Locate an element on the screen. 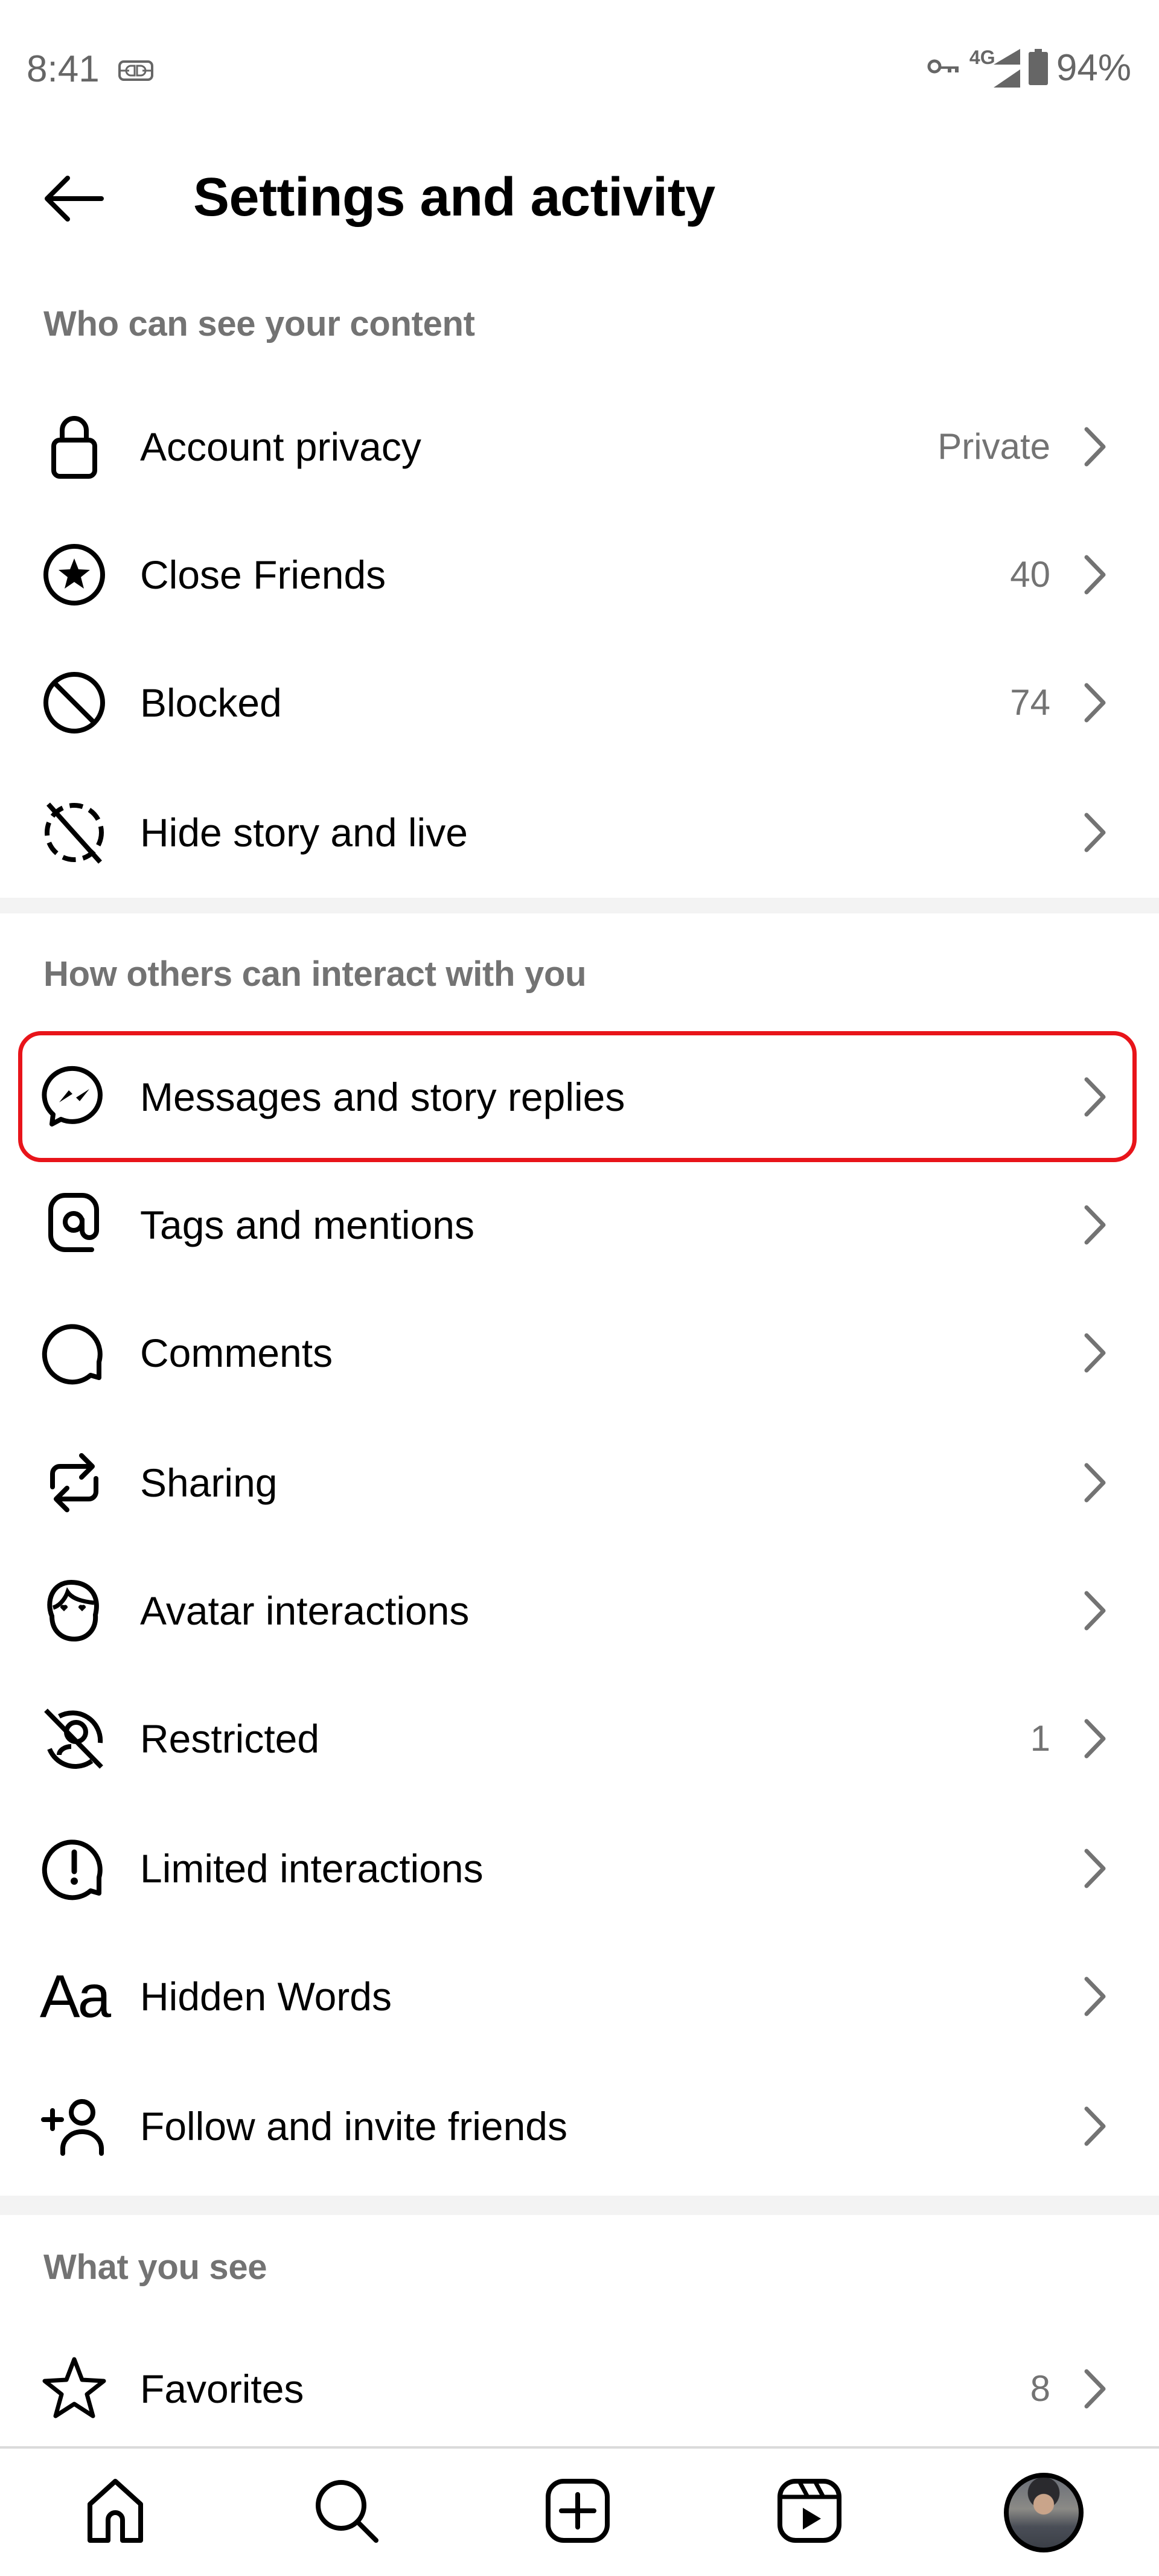 The height and width of the screenshot is (2576, 1159). avatar-face-icon is located at coordinates (74, 1610).